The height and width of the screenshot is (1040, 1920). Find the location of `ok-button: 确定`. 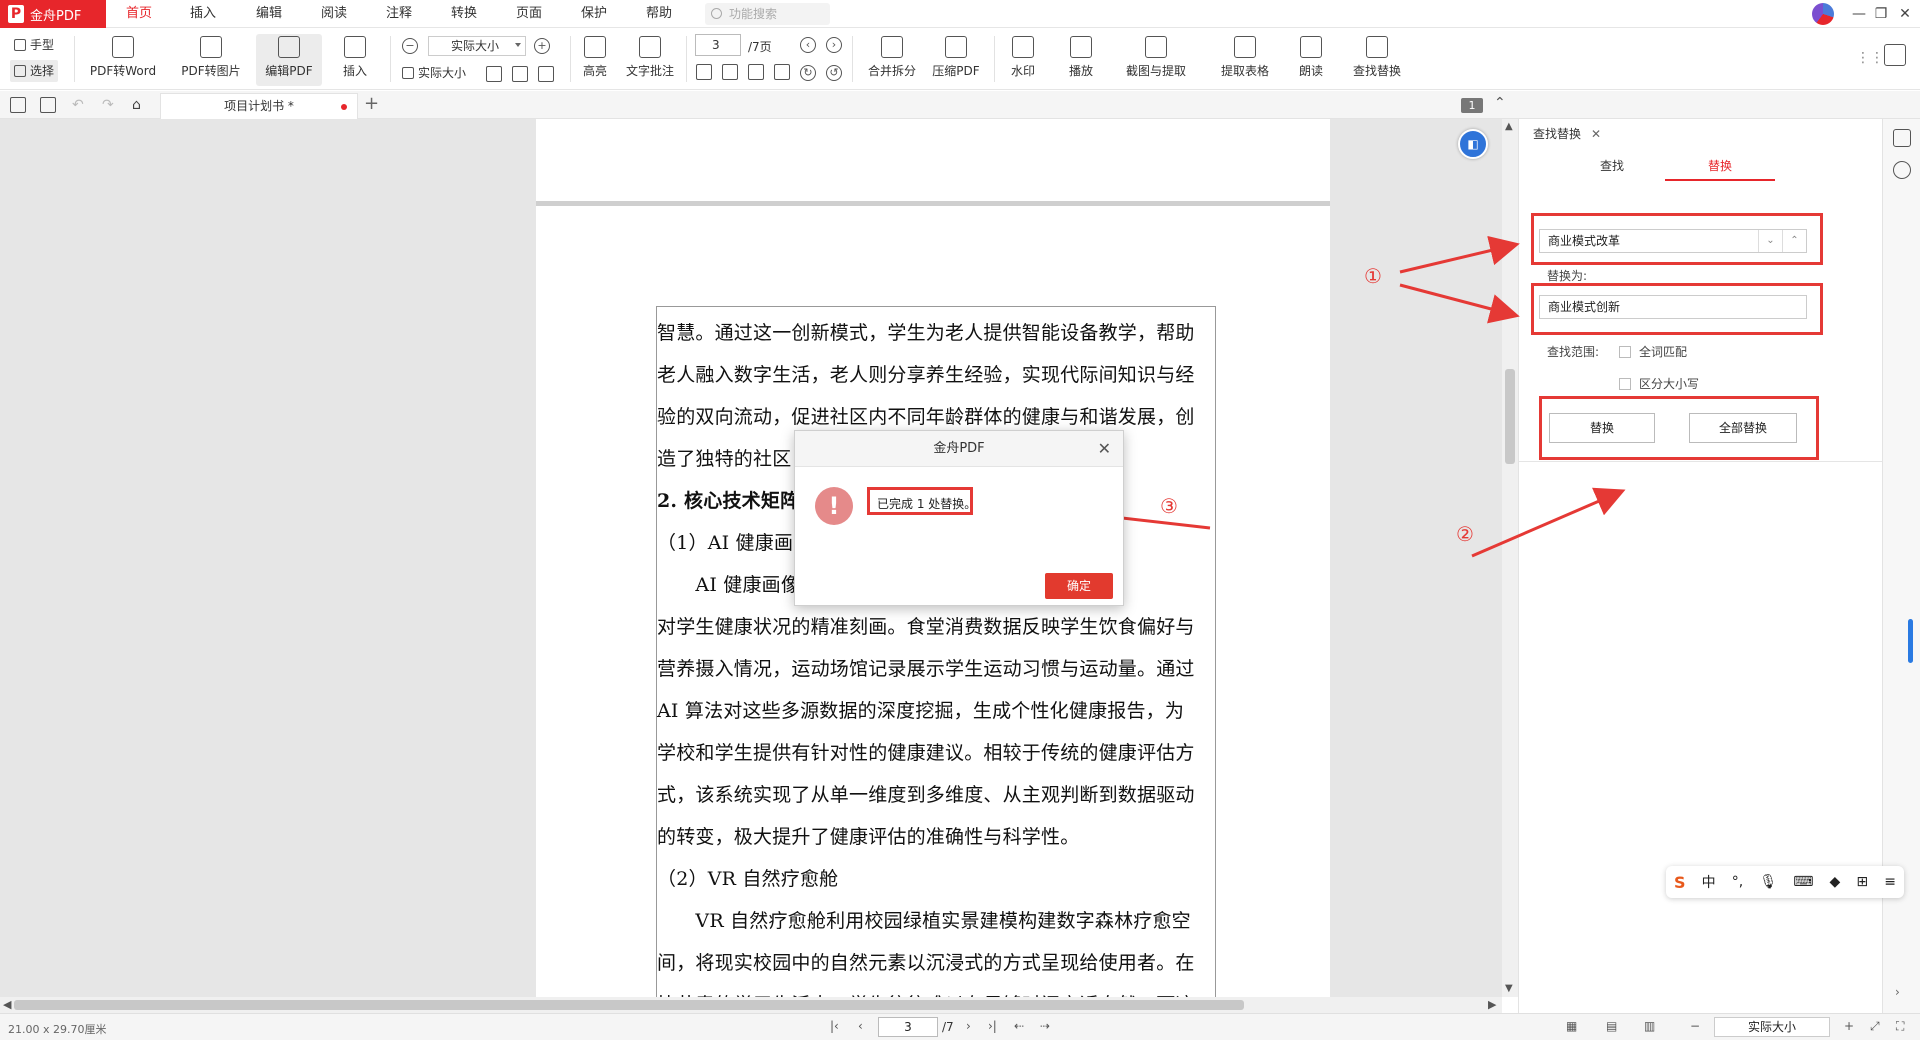

ok-button: 确定 is located at coordinates (1079, 586).